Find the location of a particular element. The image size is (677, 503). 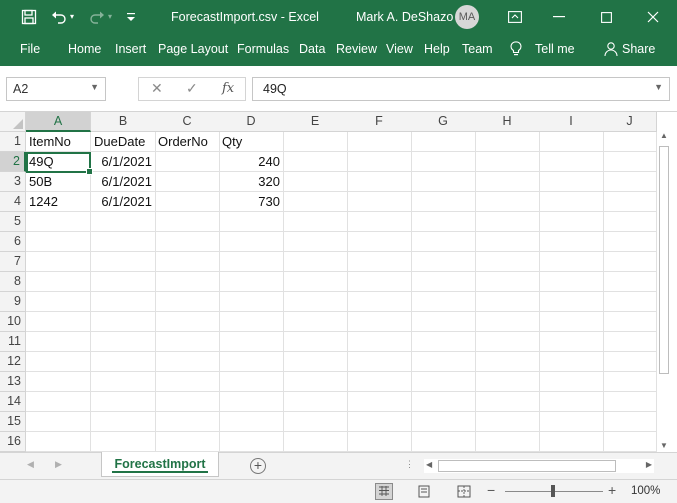

cell-a13 is located at coordinates (58, 382).